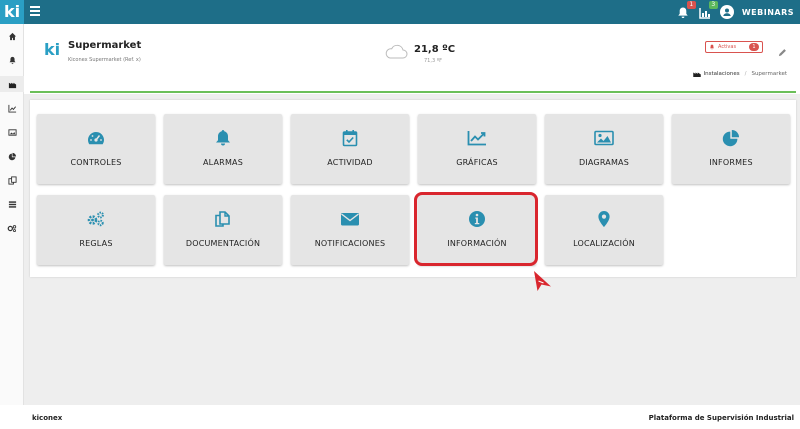 The width and height of the screenshot is (800, 429). What do you see at coordinates (727, 47) in the screenshot?
I see `active-alarms-label: Activas` at bounding box center [727, 47].